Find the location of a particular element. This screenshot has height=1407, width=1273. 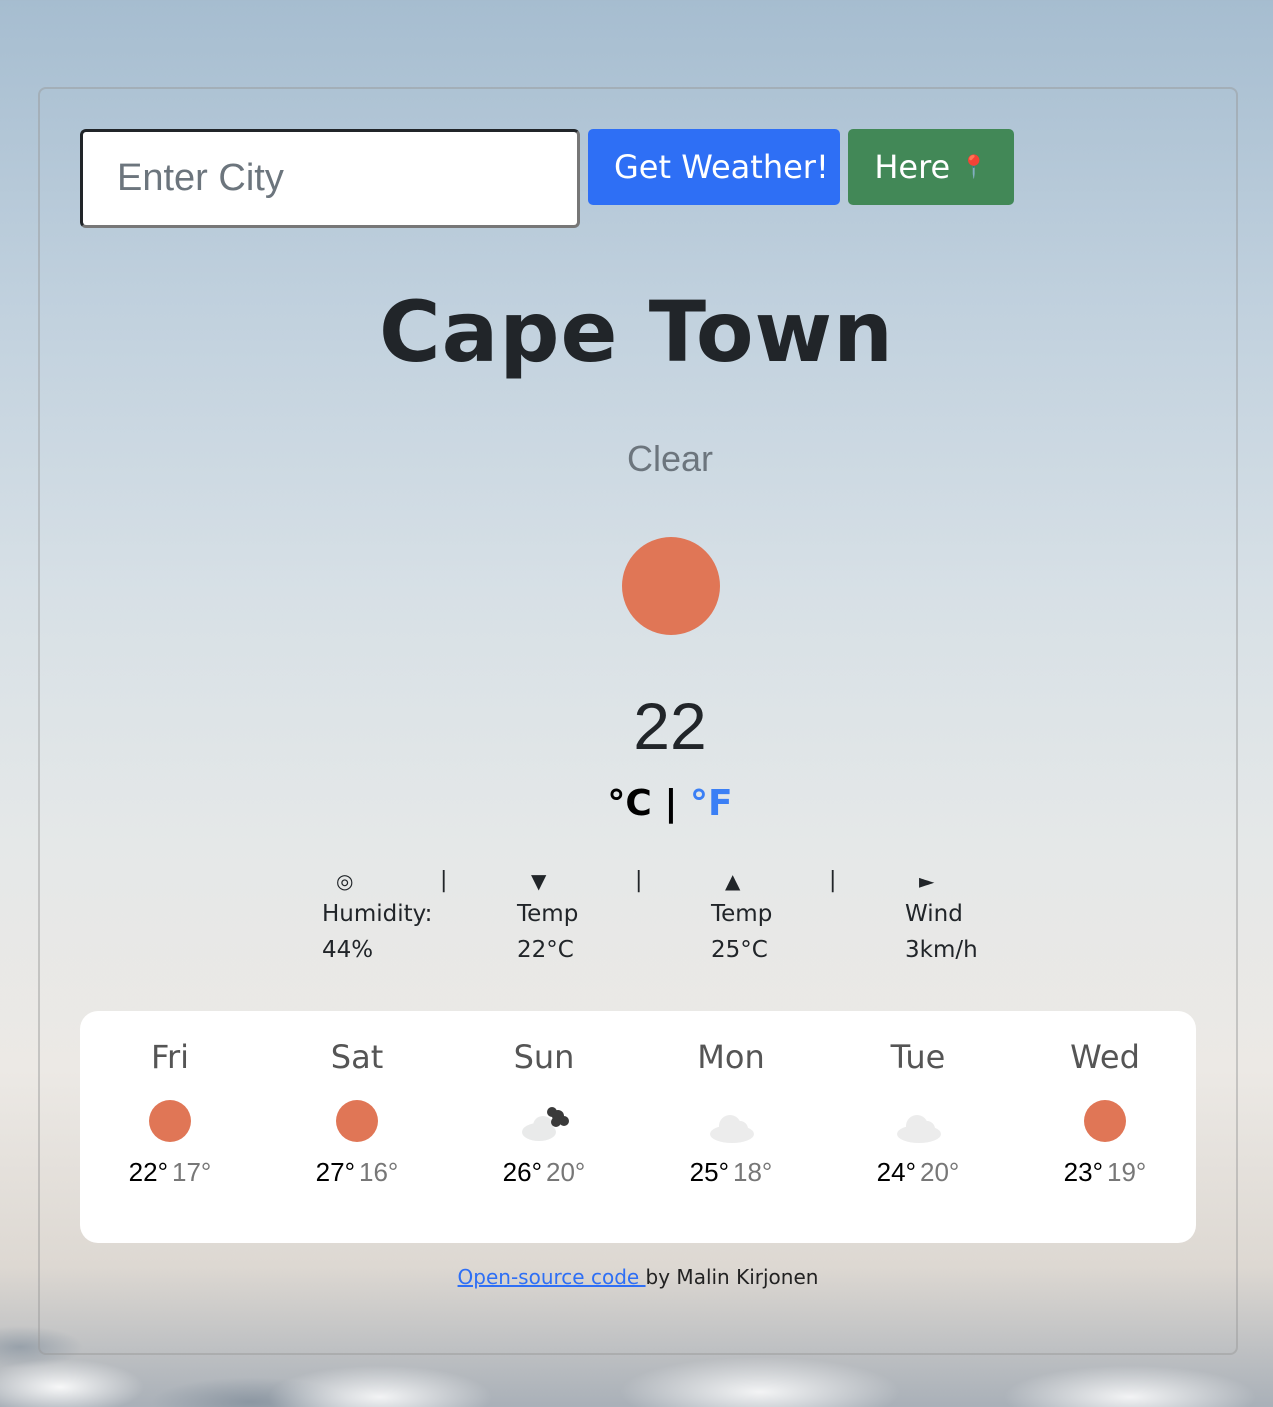

forecast-panel: Fri 22°17° Sat 27°16° Sun 26°20° Mon is located at coordinates (638, 1127).